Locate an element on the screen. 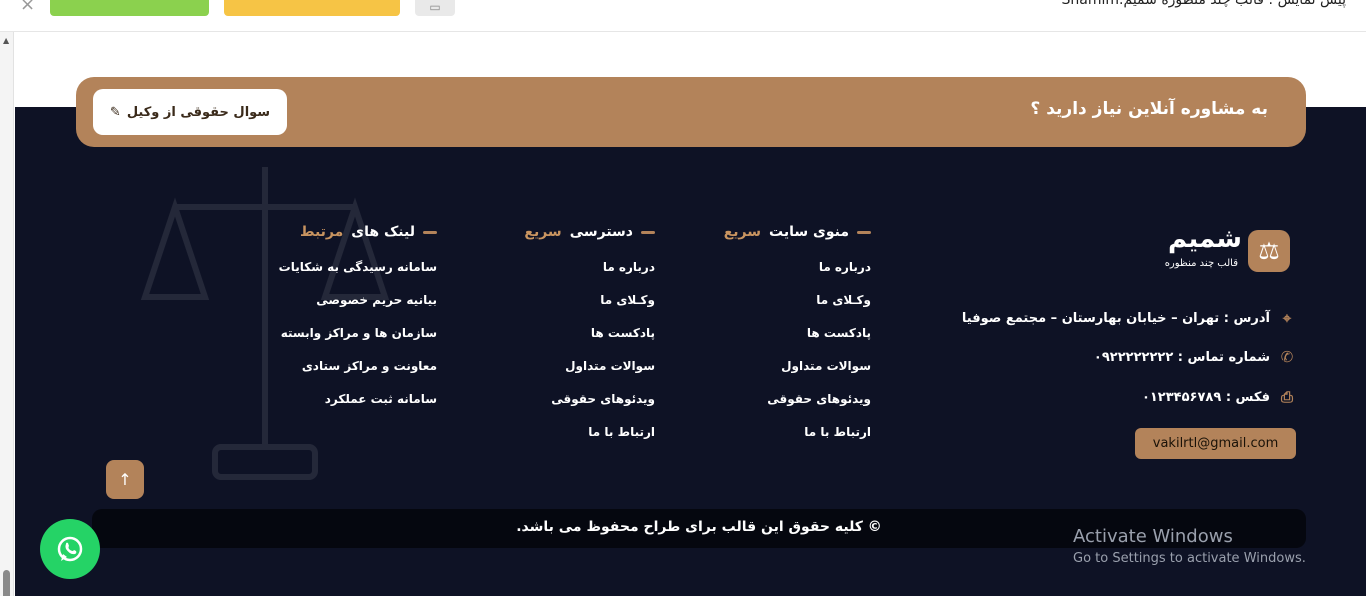  brand-name: شمیم is located at coordinates (1204, 239).